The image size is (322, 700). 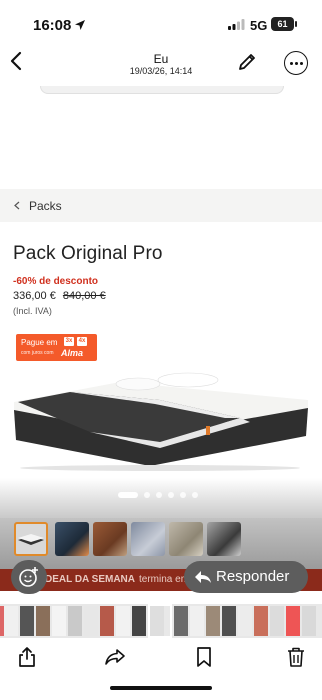 I want to click on gallery-background, so click(x=161, y=498).